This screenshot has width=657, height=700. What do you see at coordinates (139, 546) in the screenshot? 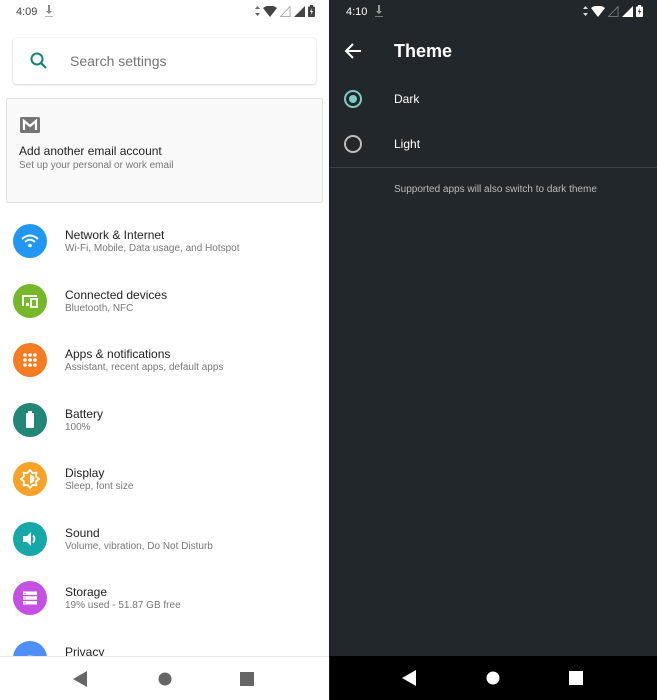
I see `settings-item-subtitle: Volume, vibration, Do Not Disturb` at bounding box center [139, 546].